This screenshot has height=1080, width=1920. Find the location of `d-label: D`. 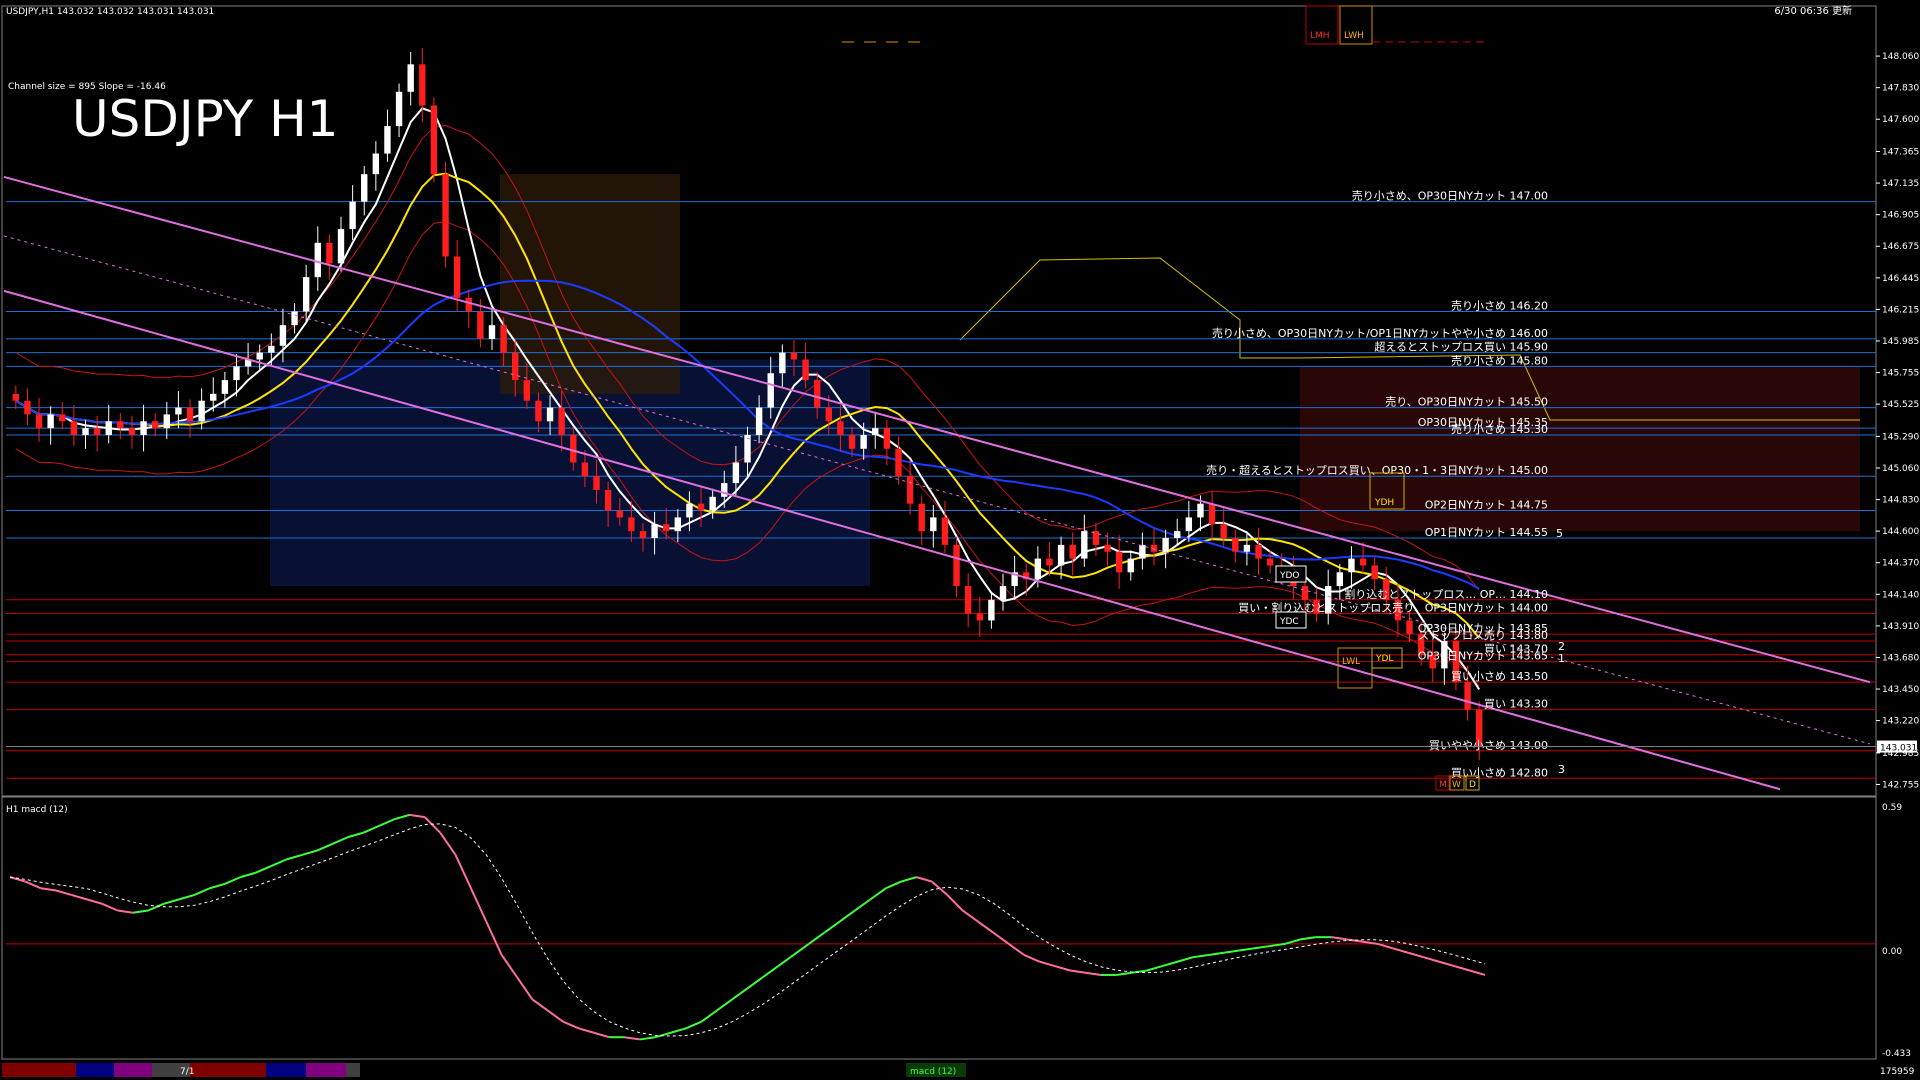

d-label: D is located at coordinates (1472, 785).